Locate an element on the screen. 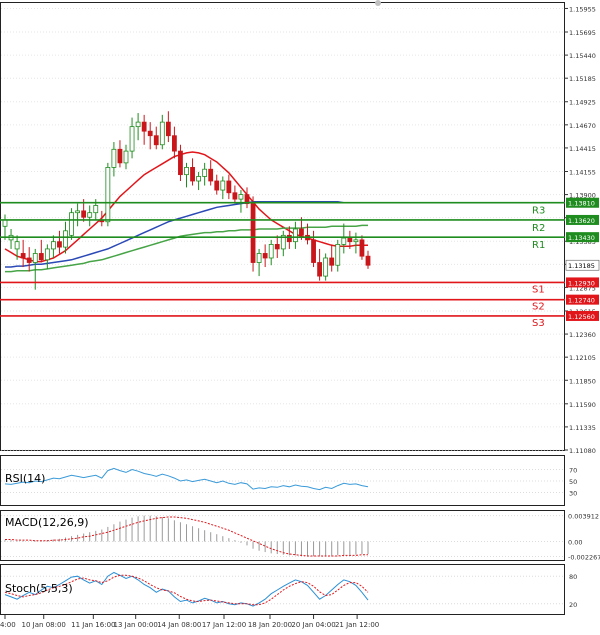 Image resolution: width=600 pixels, height=635 pixels. price-tick-label: 1.15695 is located at coordinates (582, 33).